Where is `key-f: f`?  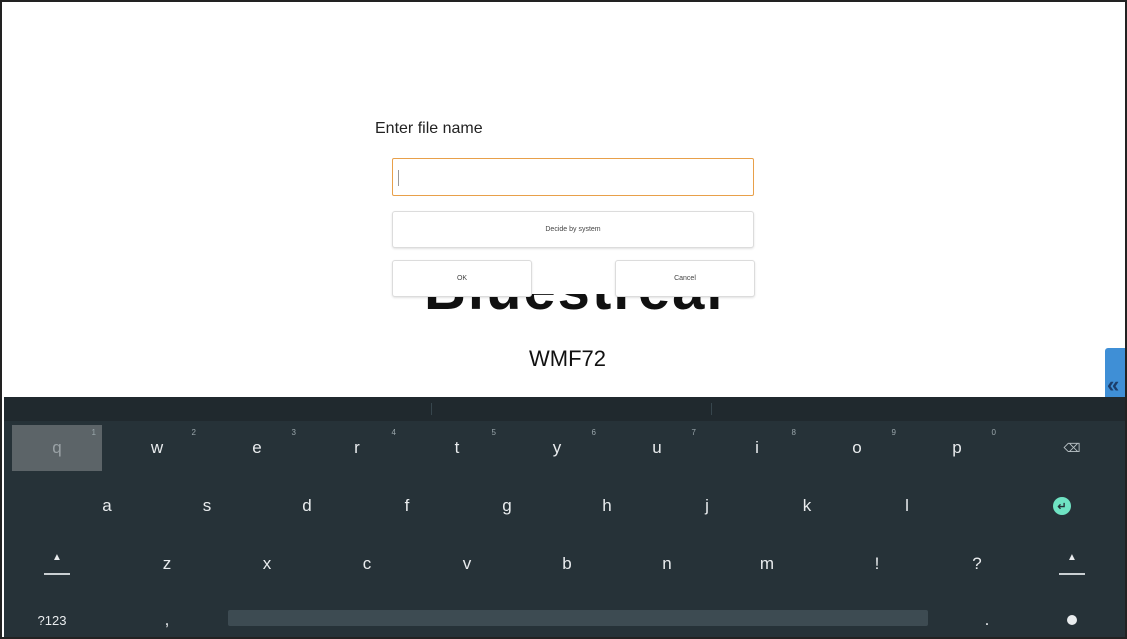
key-f: f is located at coordinates (407, 506).